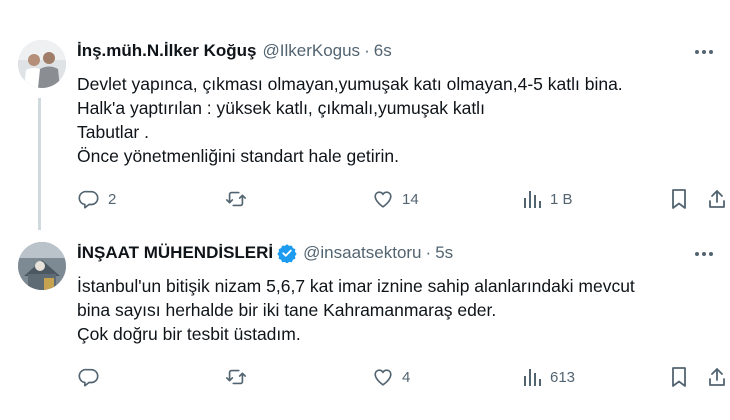 This screenshot has height=420, width=730. Describe the element at coordinates (365, 377) in the screenshot. I see `action-bar: 4 613` at that location.